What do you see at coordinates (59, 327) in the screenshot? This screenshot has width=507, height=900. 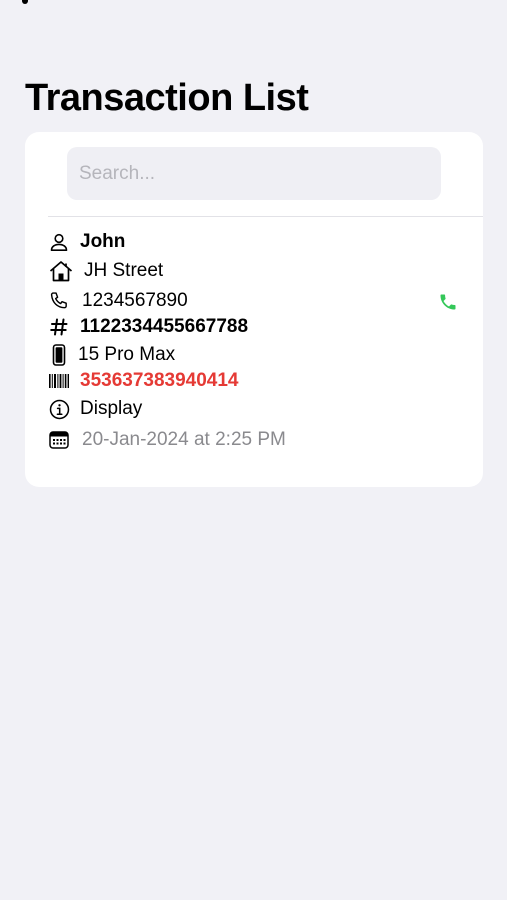 I see `hash-icon` at bounding box center [59, 327].